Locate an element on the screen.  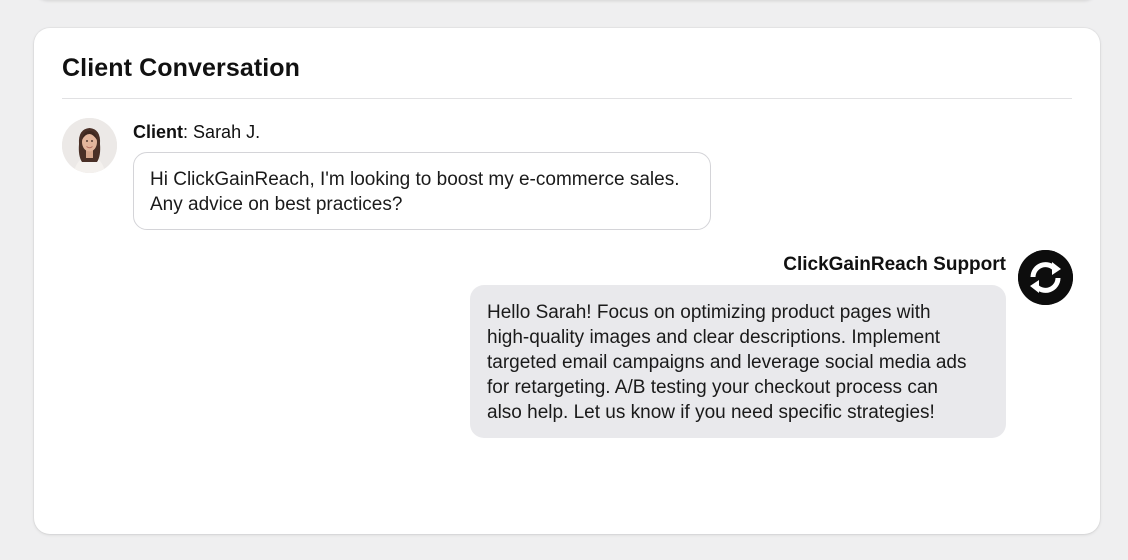
support-name-label: ClickGainReach Support is located at coordinates (894, 264).